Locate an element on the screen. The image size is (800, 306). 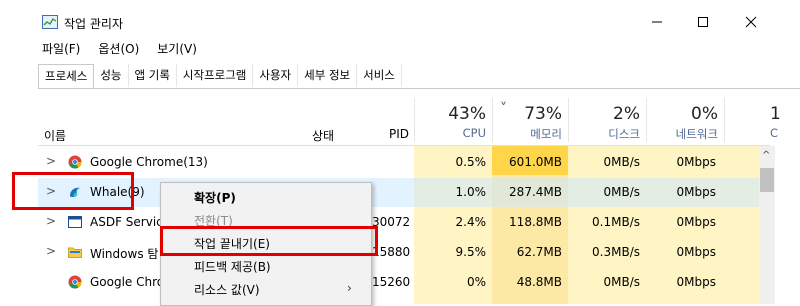
cpu-value: 9.5% is located at coordinates (471, 252).